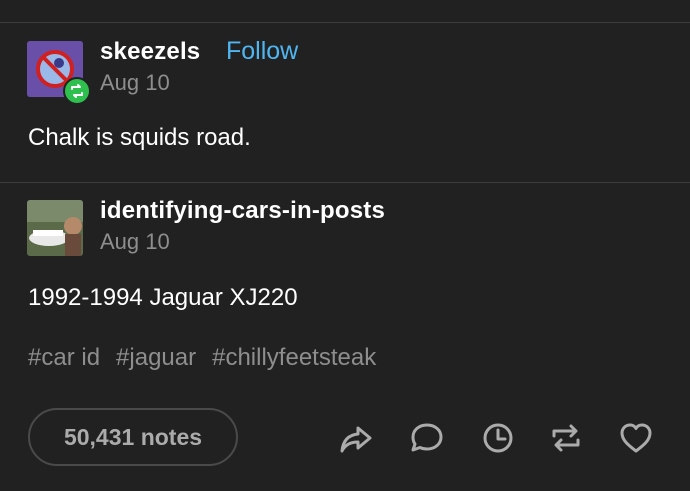  I want to click on post2-username: identifying-cars-in-posts, so click(242, 211).